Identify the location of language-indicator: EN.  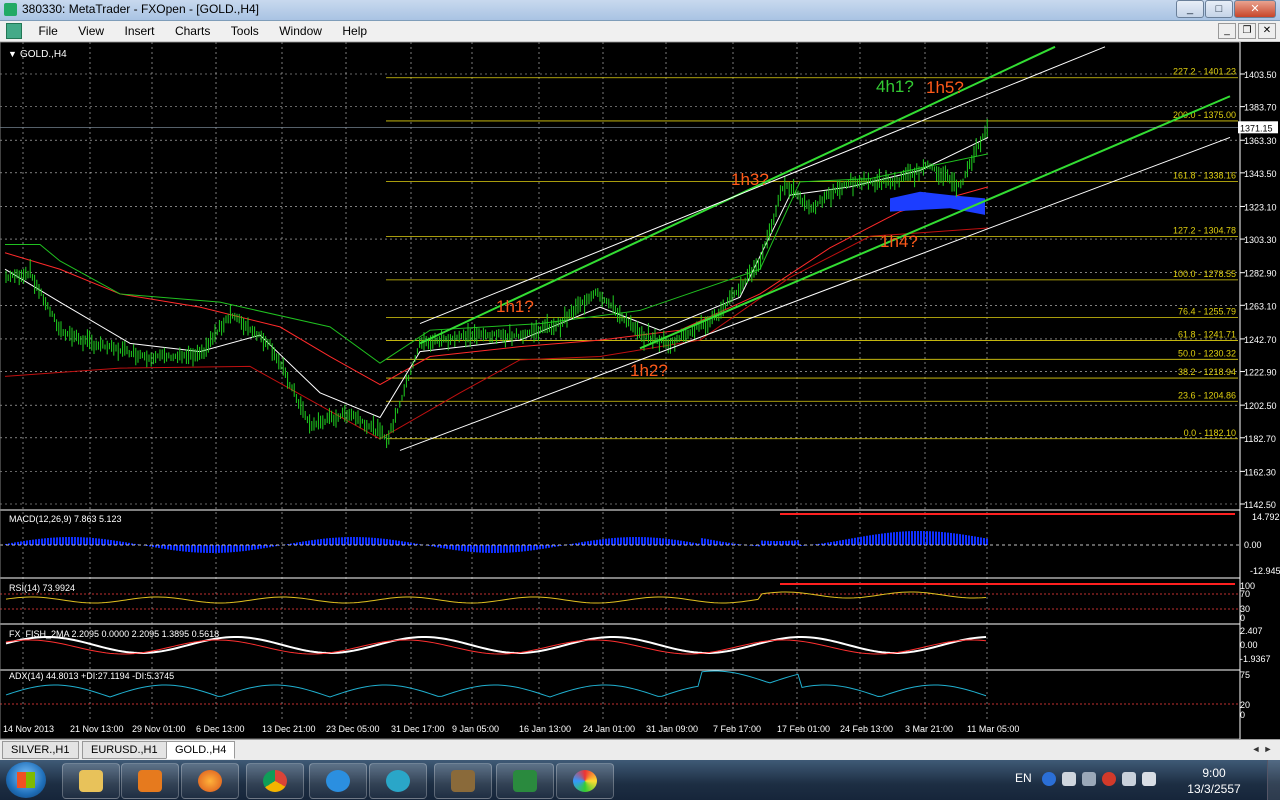
(1023, 778).